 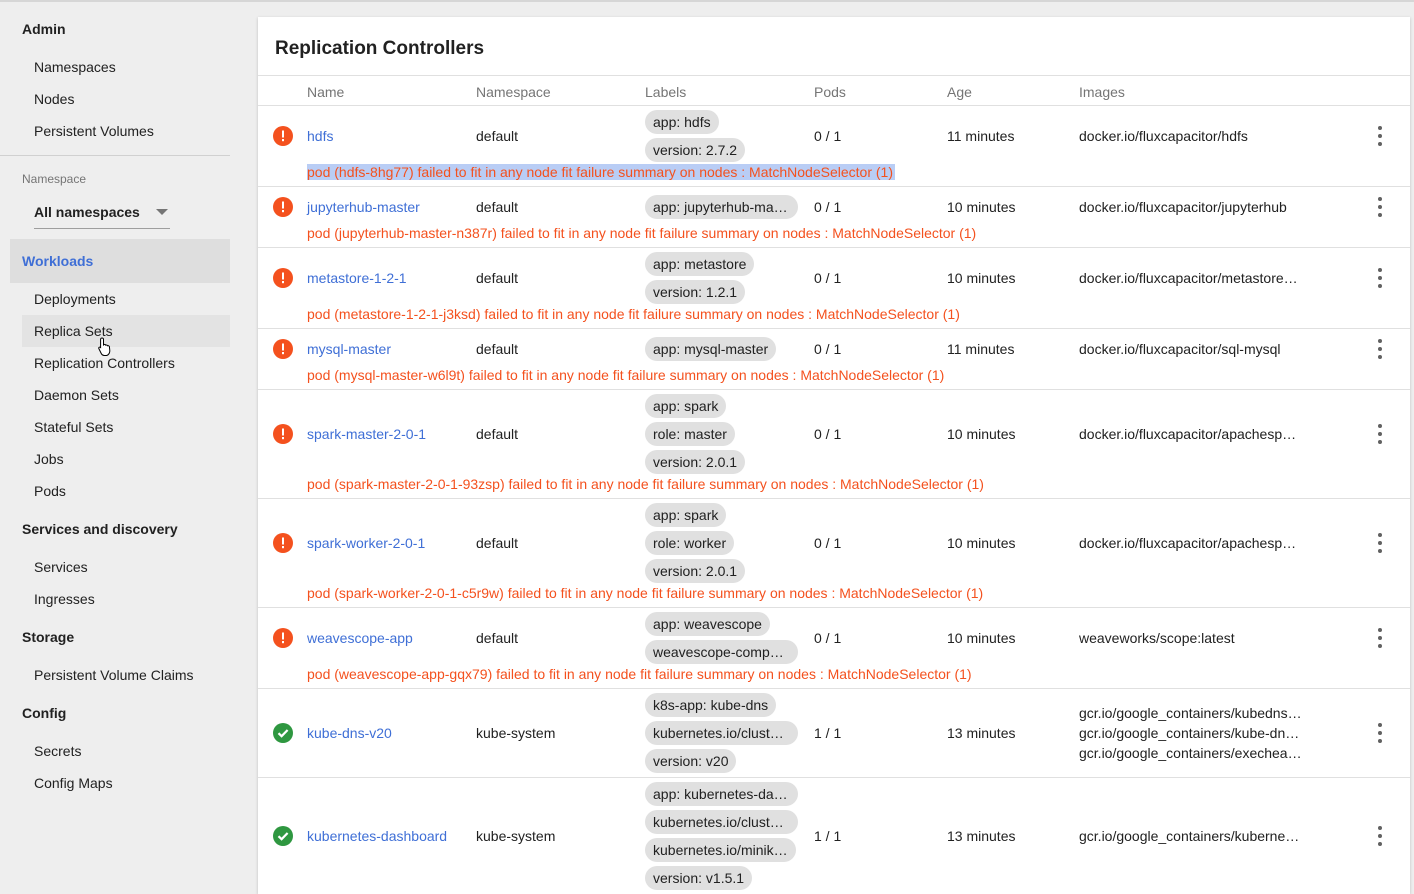 I want to click on nav-heading-config: Config, so click(x=44, y=713).